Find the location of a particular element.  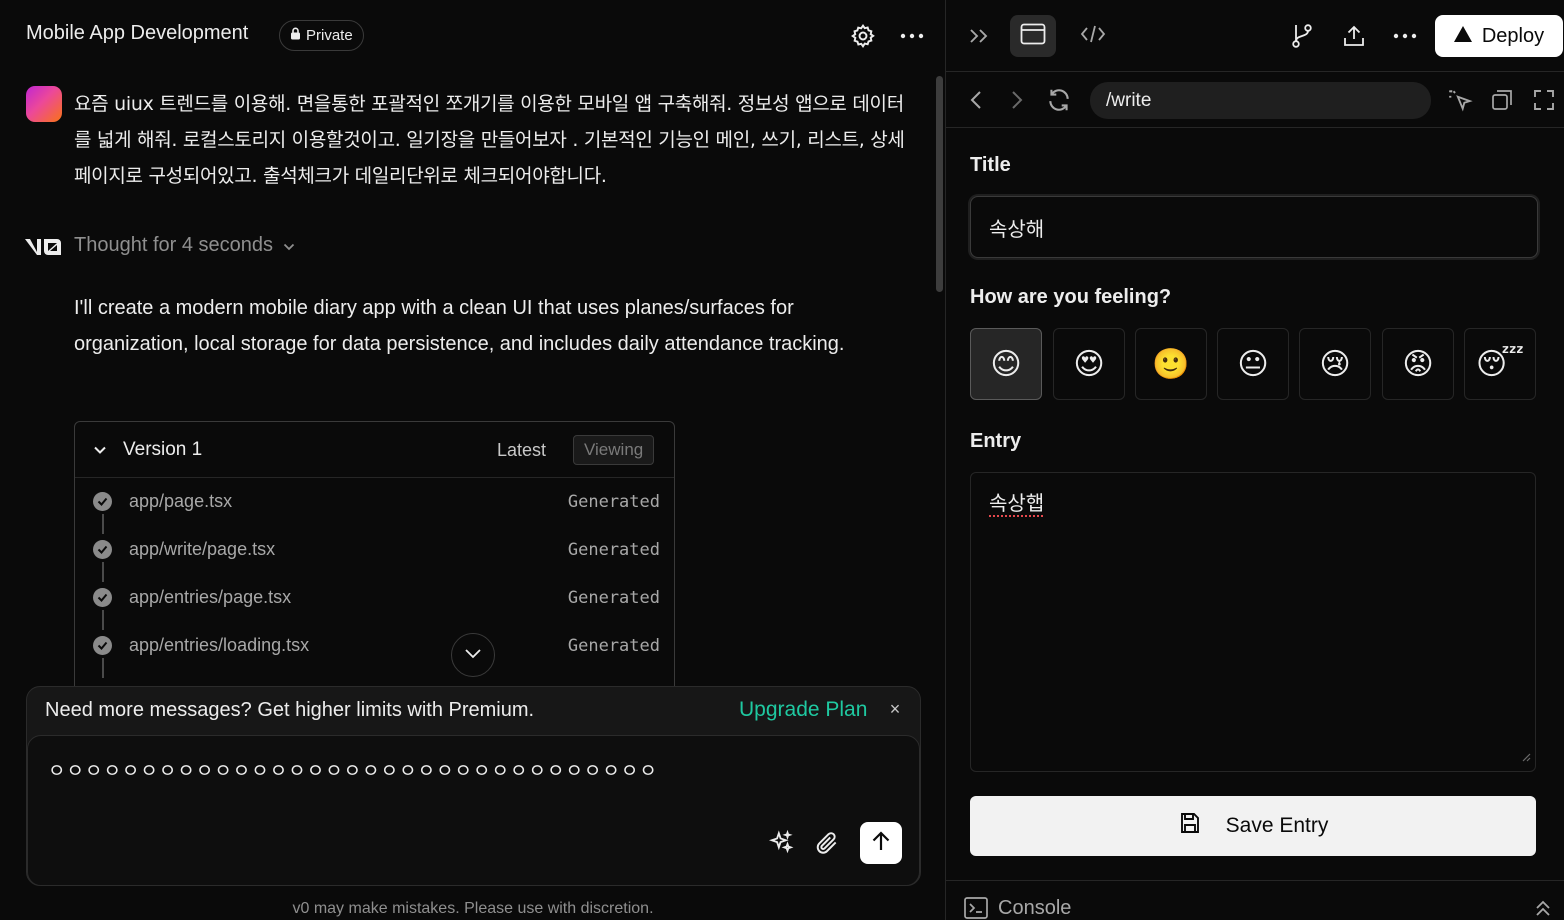

mood-option-slight-smile: 🙂 is located at coordinates (1171, 364).